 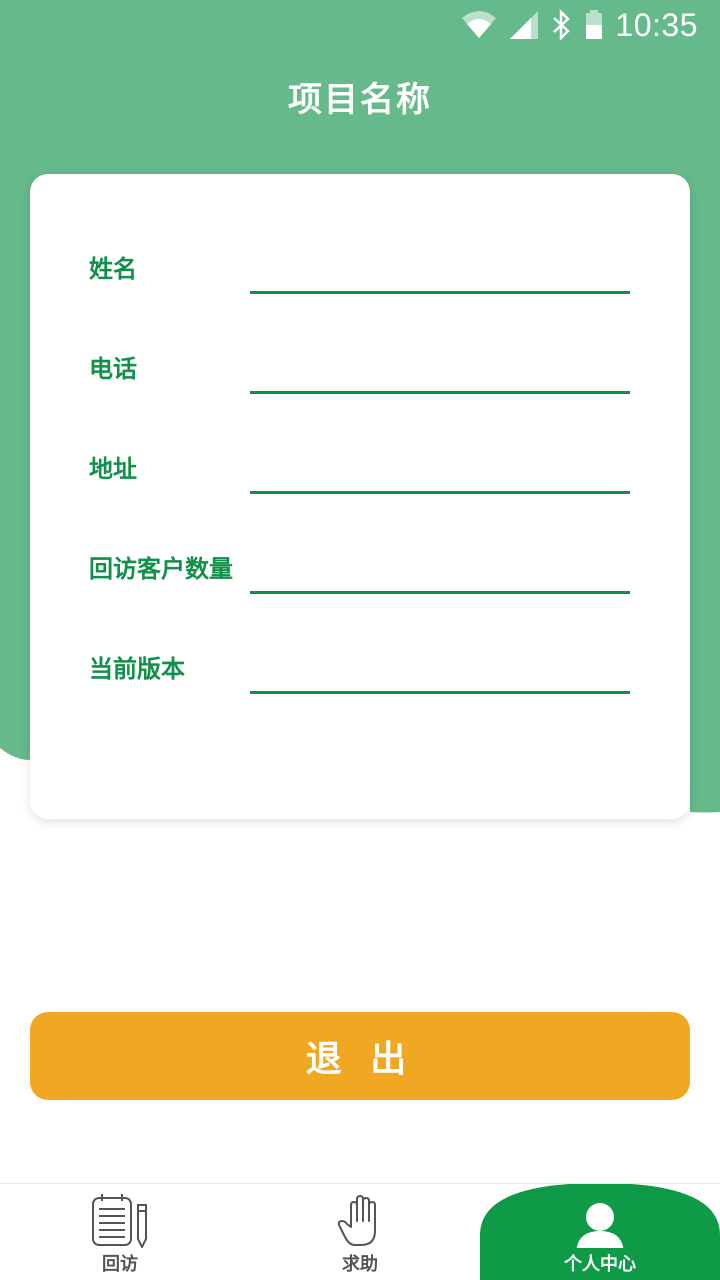 I want to click on hand-icon, so click(x=356, y=1220).